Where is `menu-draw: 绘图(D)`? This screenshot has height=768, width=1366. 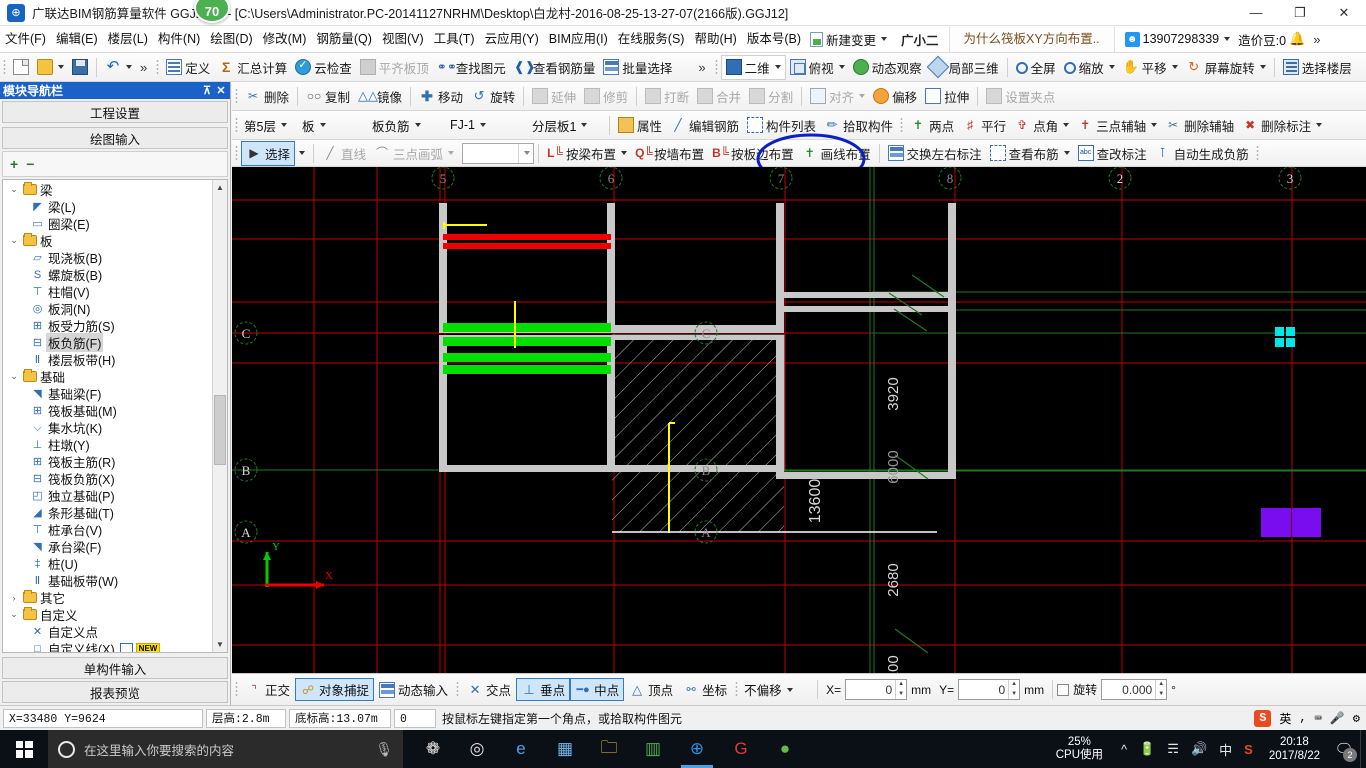 menu-draw: 绘图(D) is located at coordinates (231, 39).